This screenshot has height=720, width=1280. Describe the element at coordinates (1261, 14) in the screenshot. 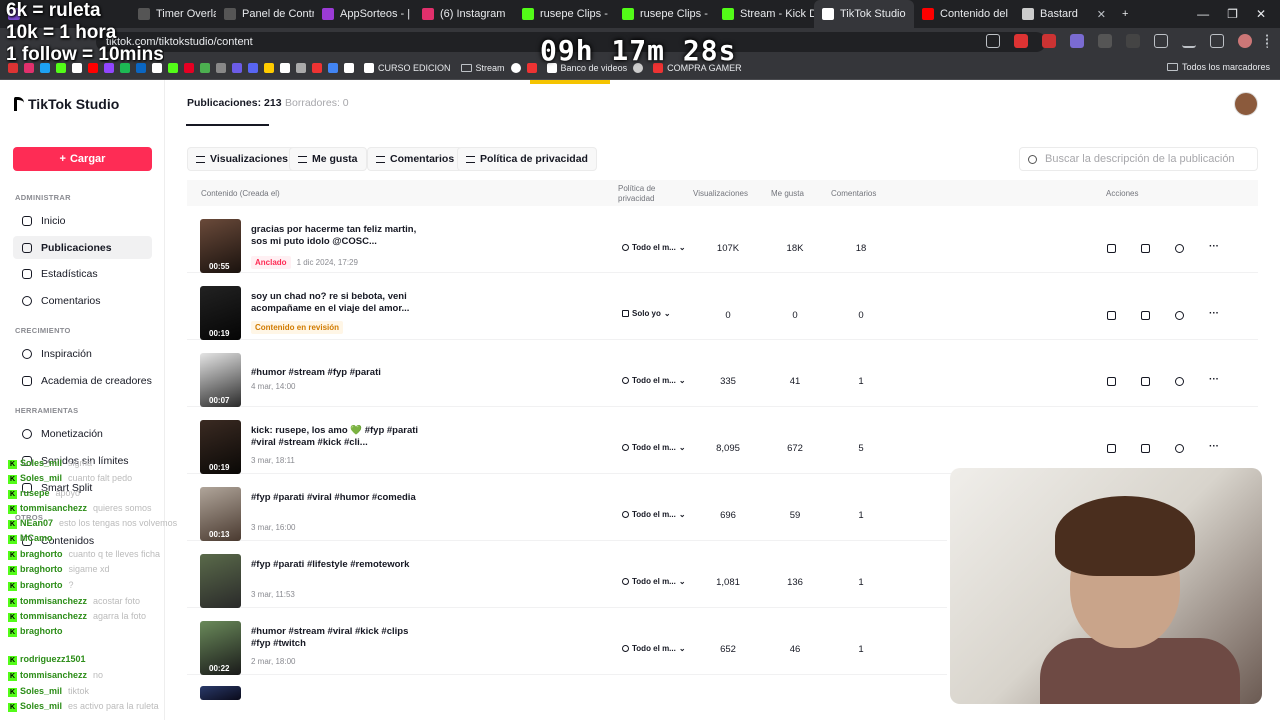

I see `close-window-icon: ✕` at that location.